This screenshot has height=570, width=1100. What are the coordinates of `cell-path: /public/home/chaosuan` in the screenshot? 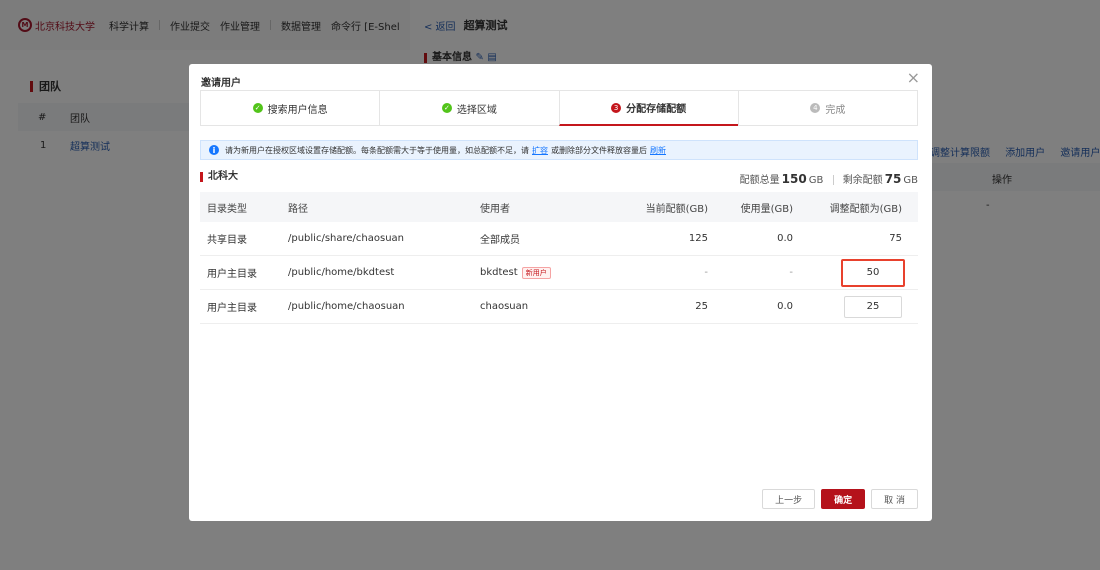 It's located at (346, 306).